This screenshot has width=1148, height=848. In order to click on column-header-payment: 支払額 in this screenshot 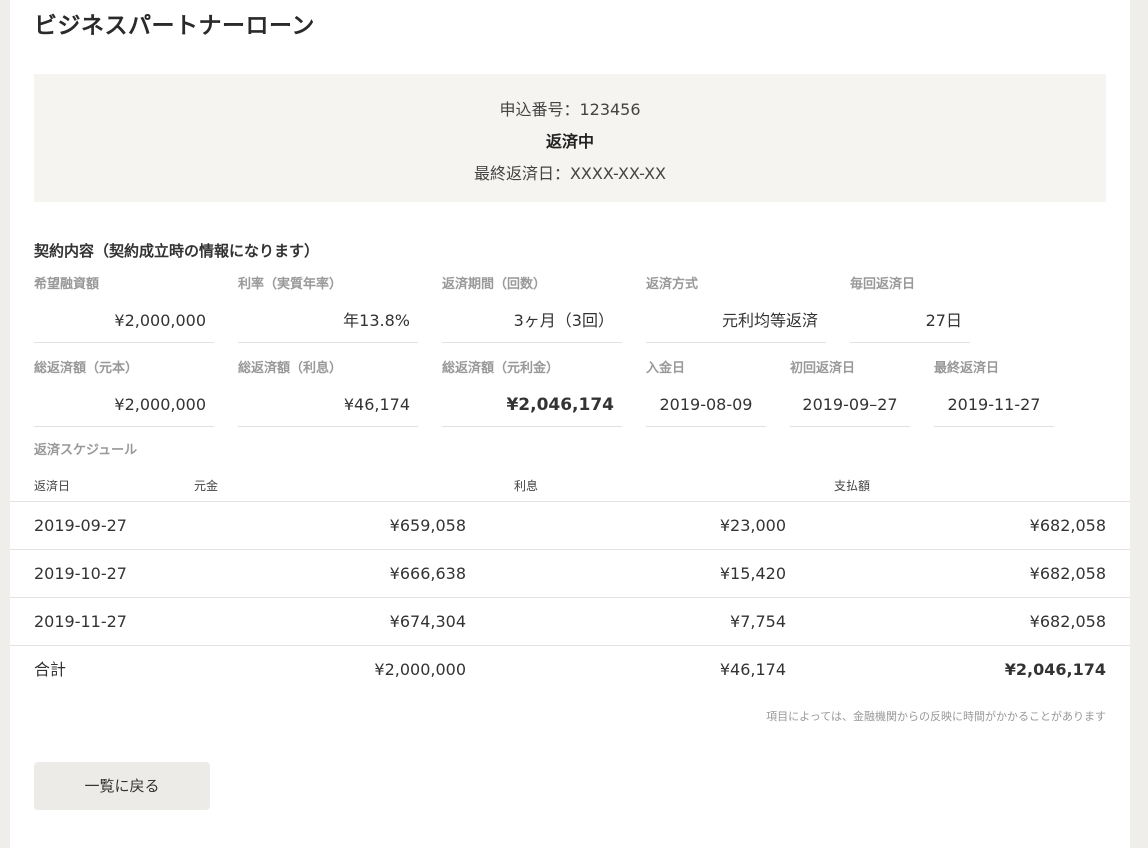, I will do `click(852, 486)`.